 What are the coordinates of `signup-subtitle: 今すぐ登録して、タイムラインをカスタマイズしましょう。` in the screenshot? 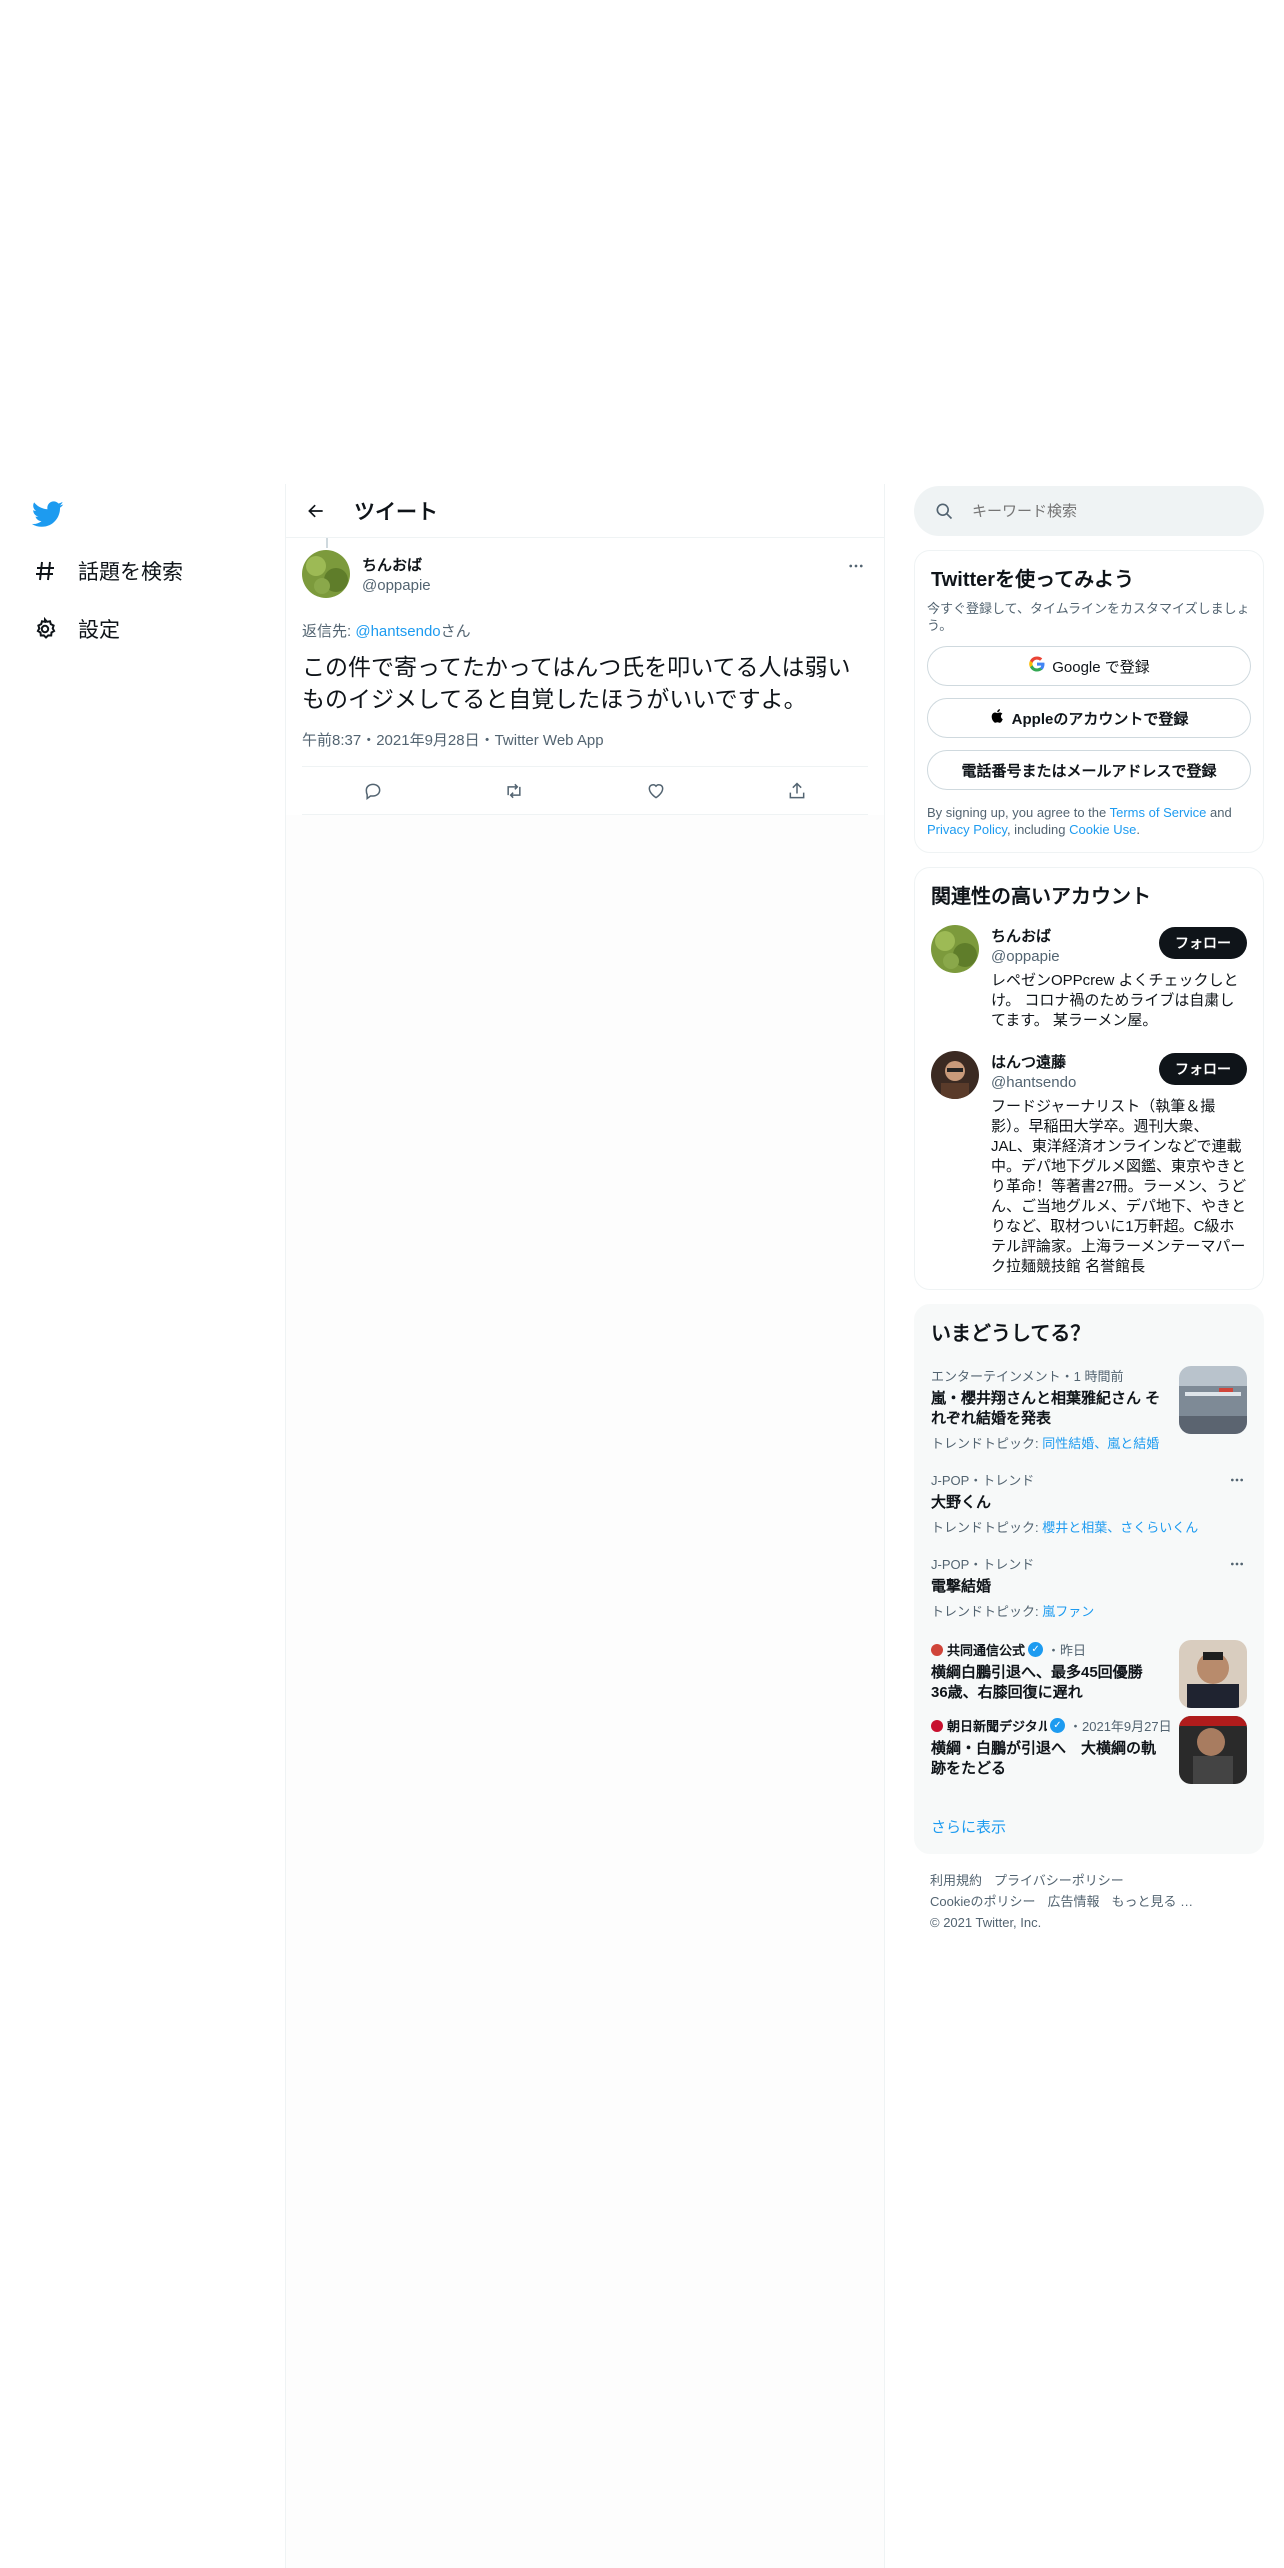 It's located at (1088, 617).